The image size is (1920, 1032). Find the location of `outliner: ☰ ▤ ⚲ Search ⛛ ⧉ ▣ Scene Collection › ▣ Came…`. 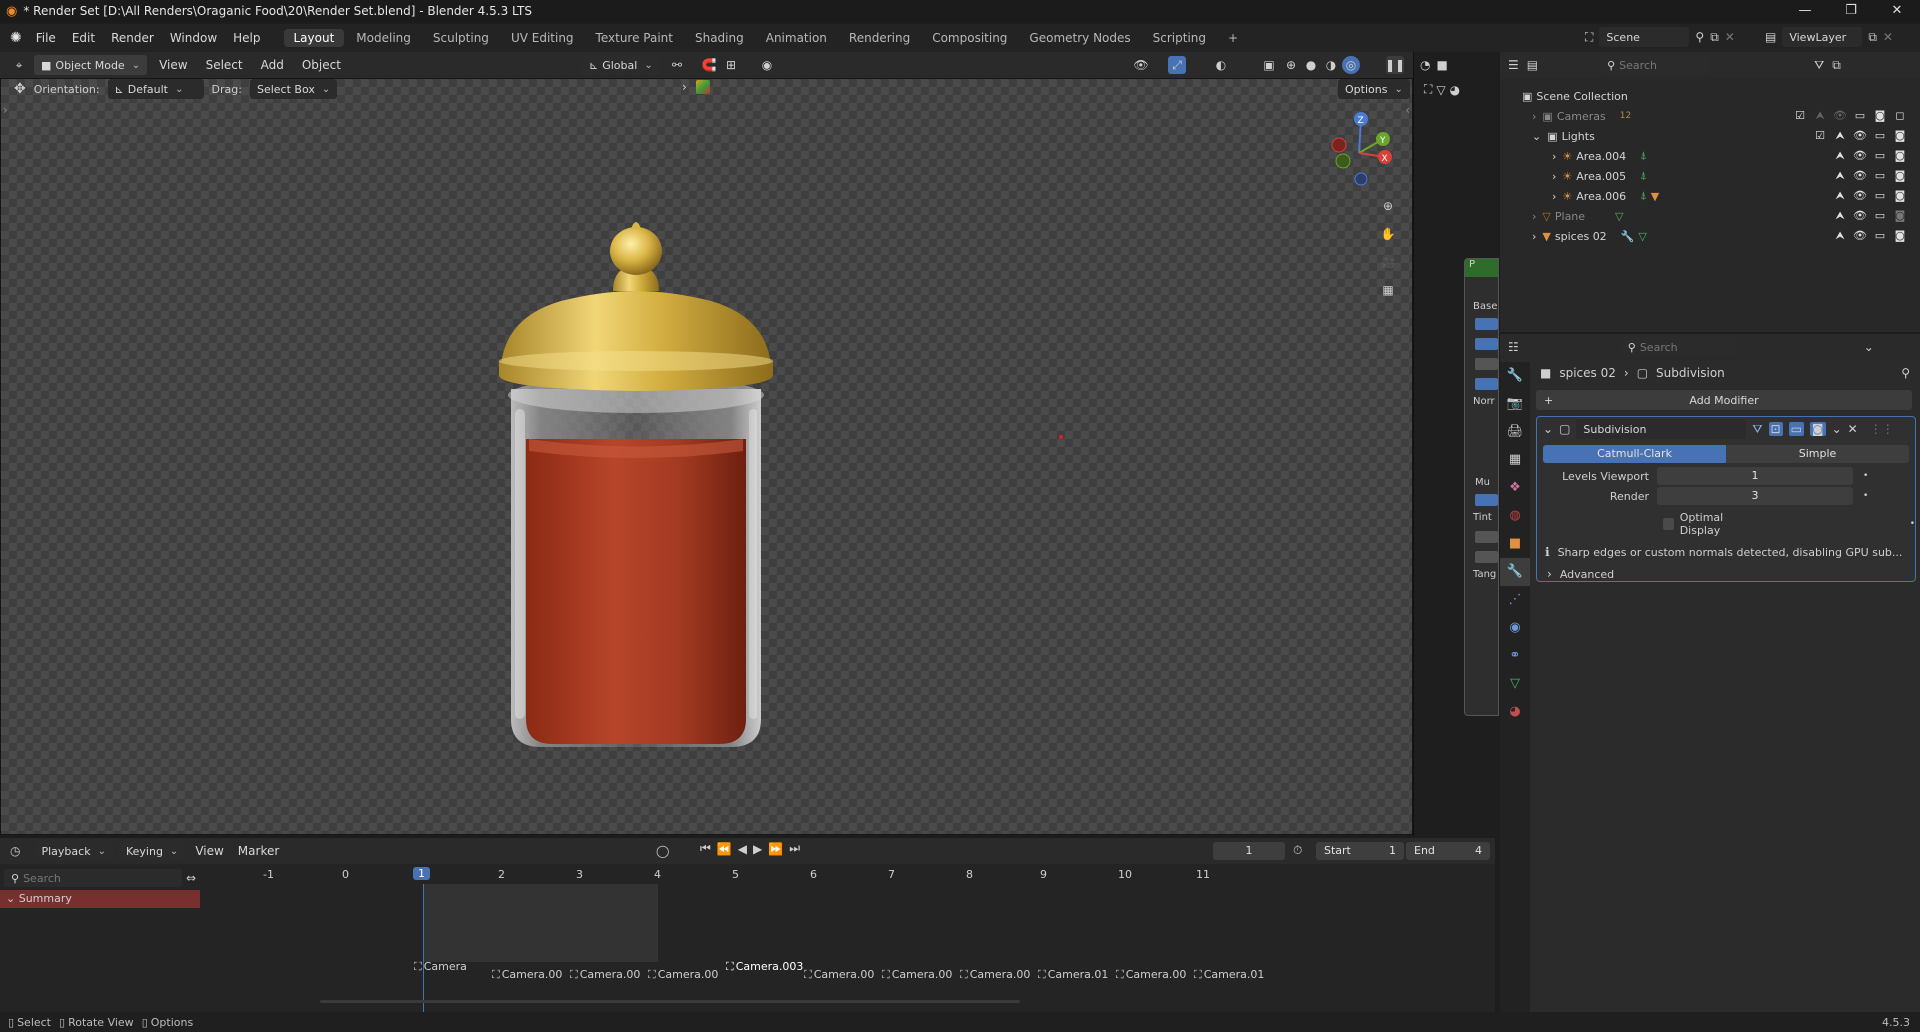

outliner: ☰ ▤ ⚲ Search ⛛ ⧉ ▣ Scene Collection › ▣ Came… is located at coordinates (1710, 192).